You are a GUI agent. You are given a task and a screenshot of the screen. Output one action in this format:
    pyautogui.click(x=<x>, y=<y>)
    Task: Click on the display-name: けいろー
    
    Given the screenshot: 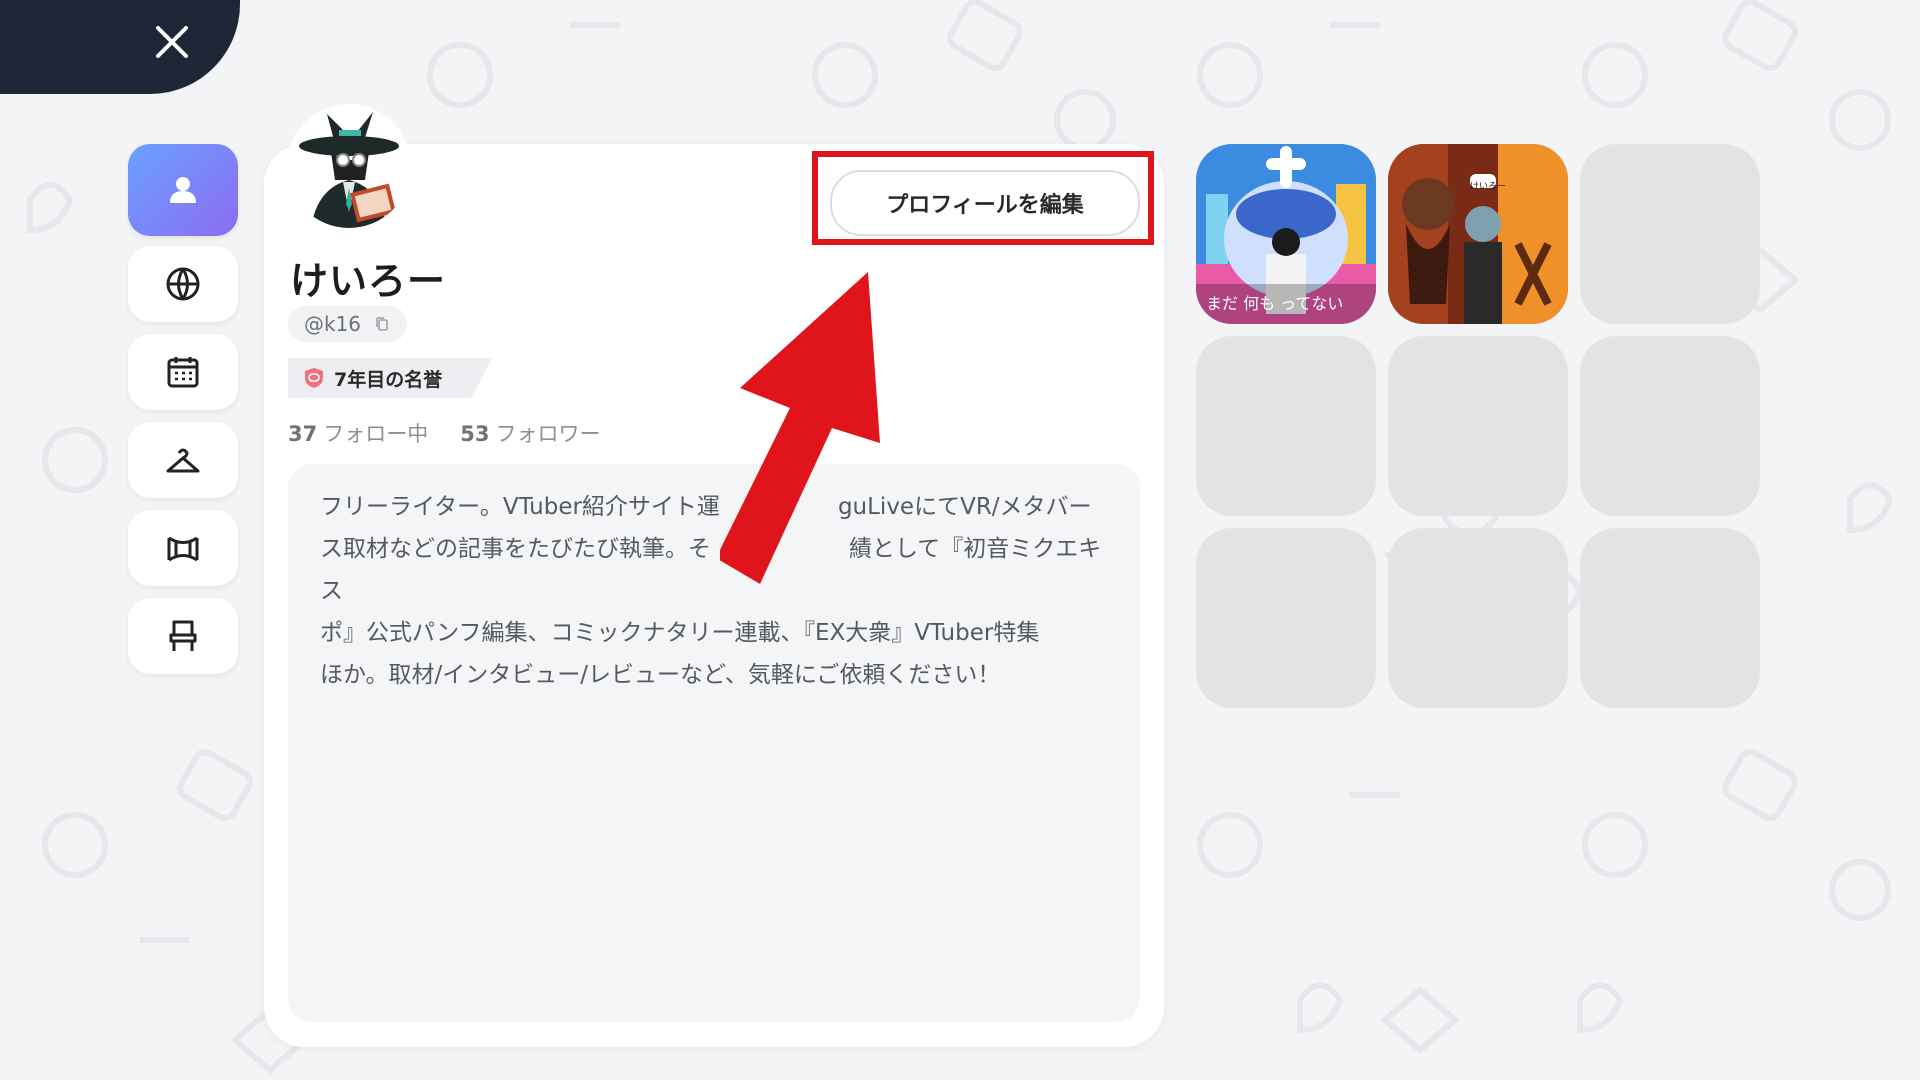 What is the action you would take?
    pyautogui.click(x=368, y=281)
    